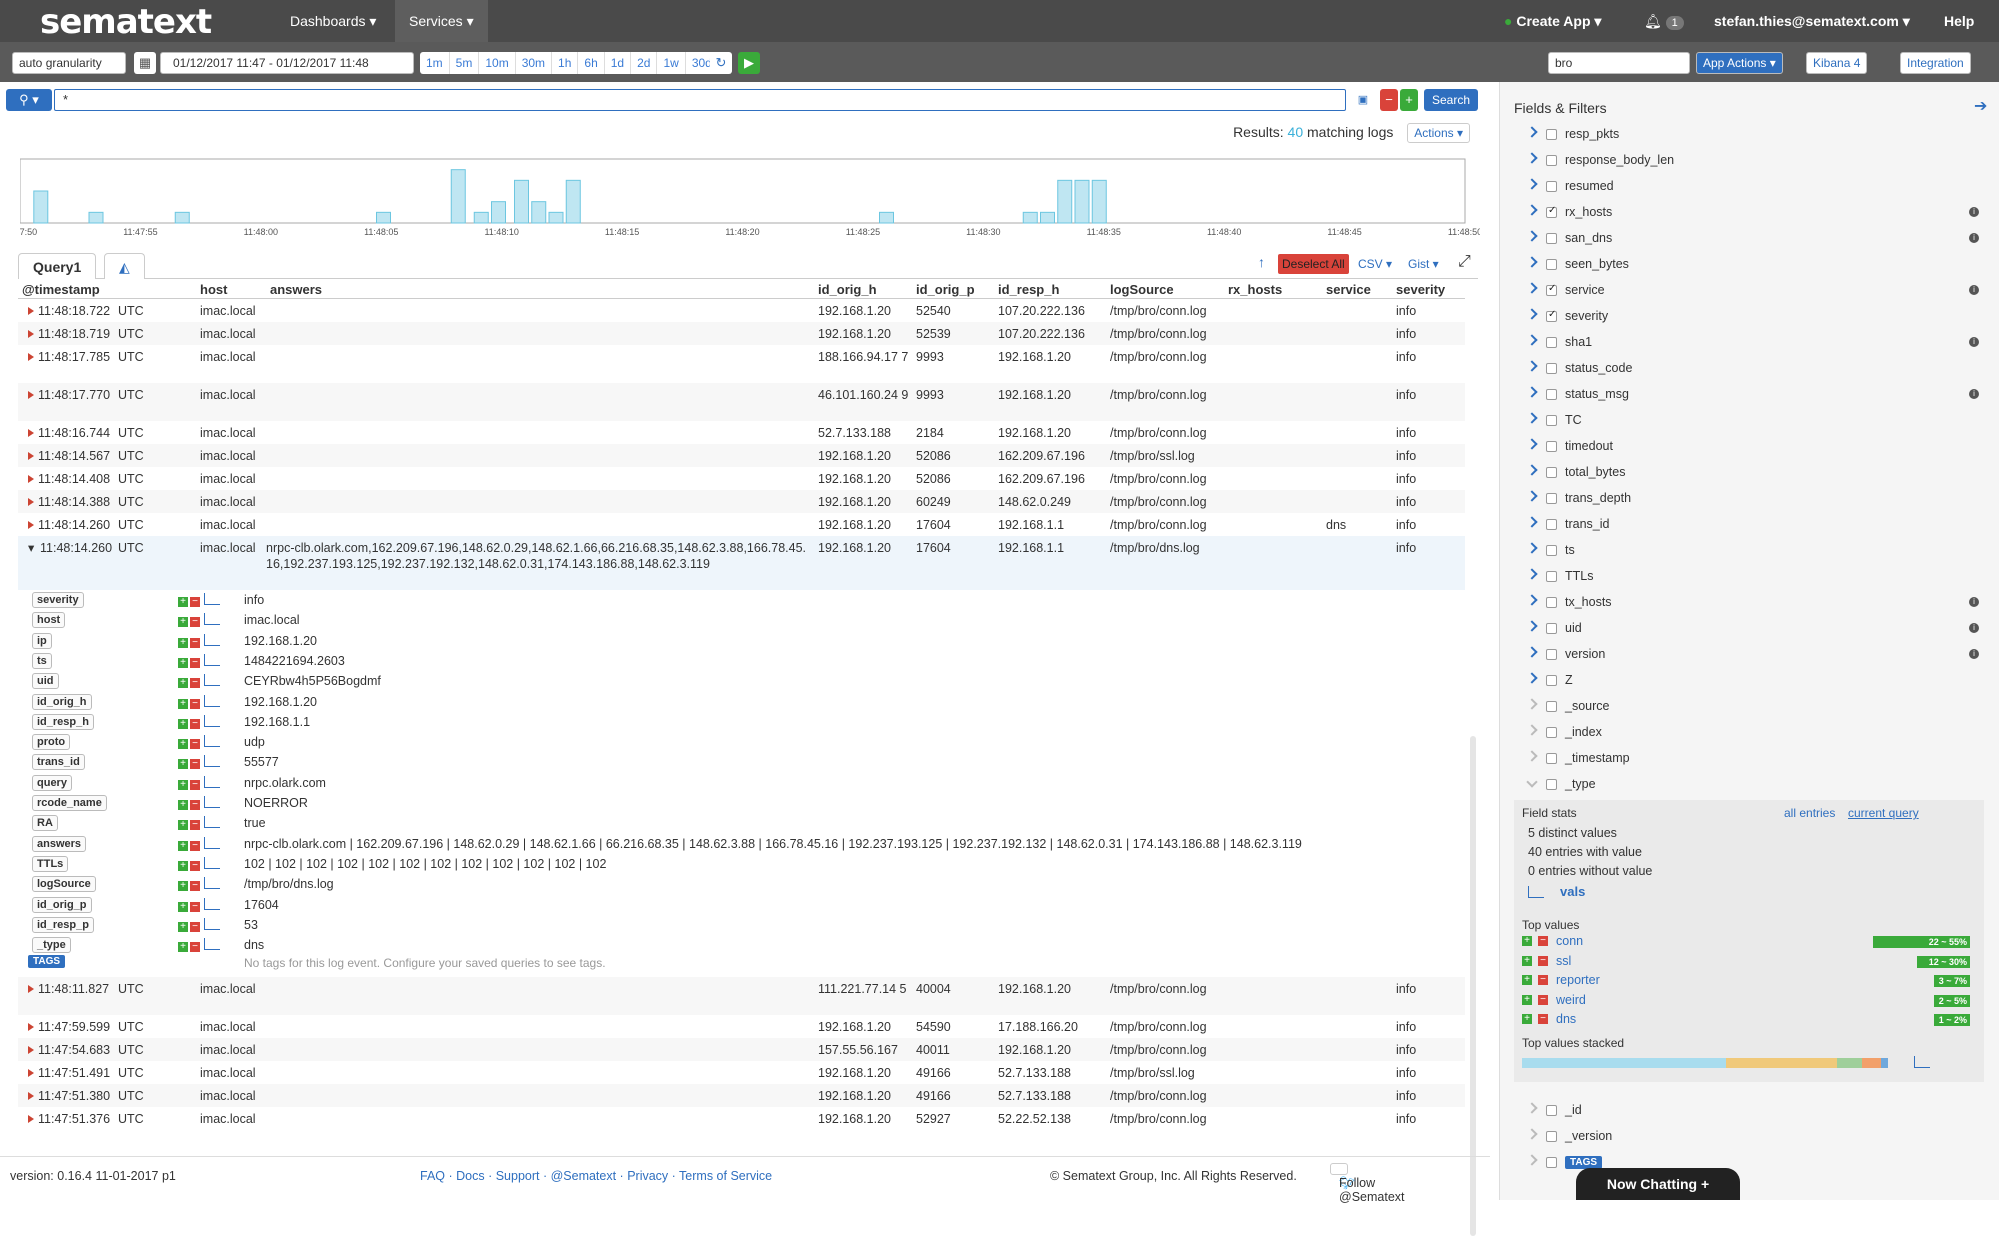 The image size is (1999, 1236). I want to click on top-value-name: conn, so click(1569, 941).